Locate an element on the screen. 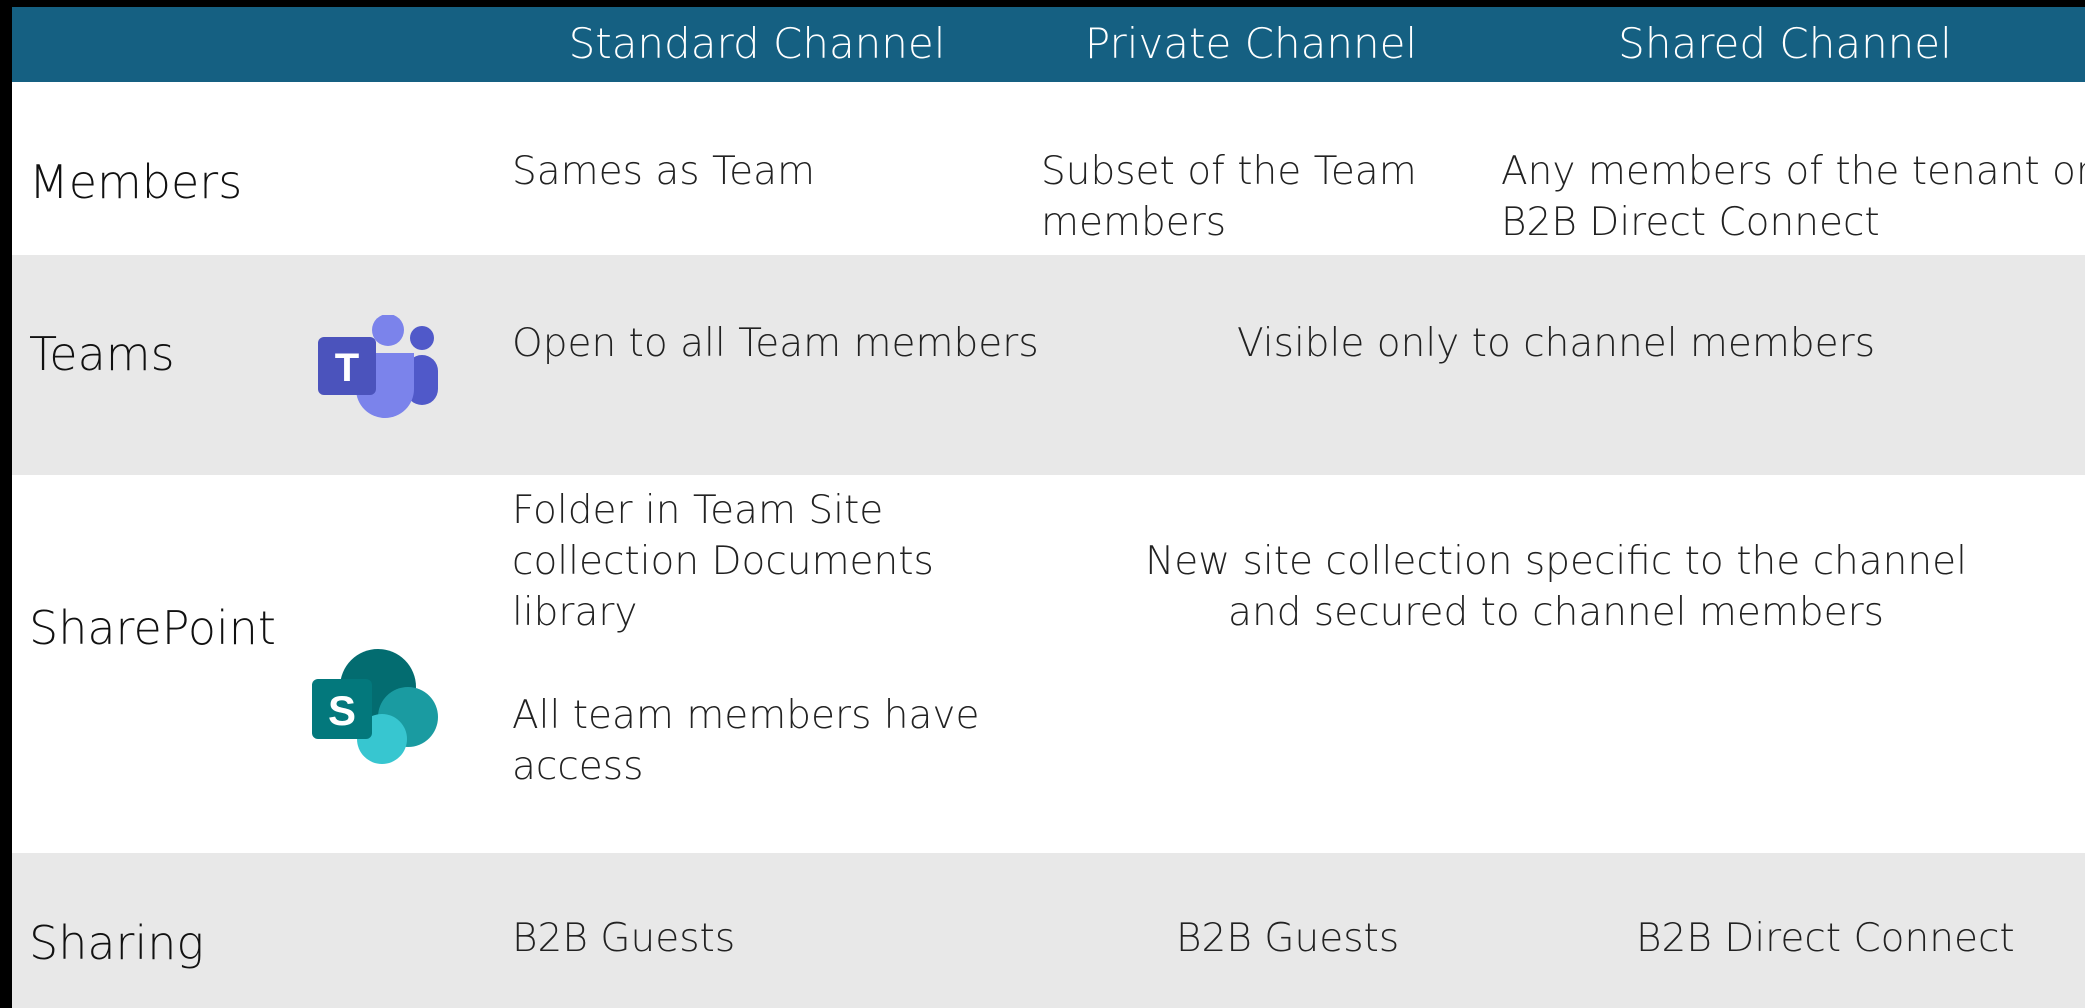  teams-private-shared: Visible only to channel members is located at coordinates (1556, 343).